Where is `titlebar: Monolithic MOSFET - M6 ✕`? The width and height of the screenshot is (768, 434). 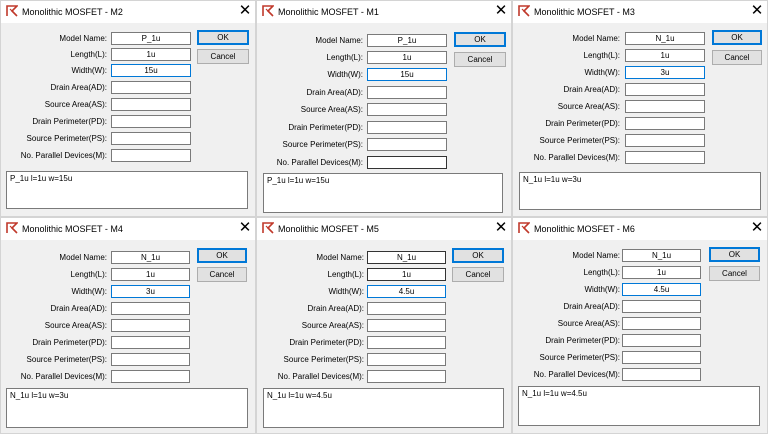 titlebar: Monolithic MOSFET - M6 ✕ is located at coordinates (640, 229).